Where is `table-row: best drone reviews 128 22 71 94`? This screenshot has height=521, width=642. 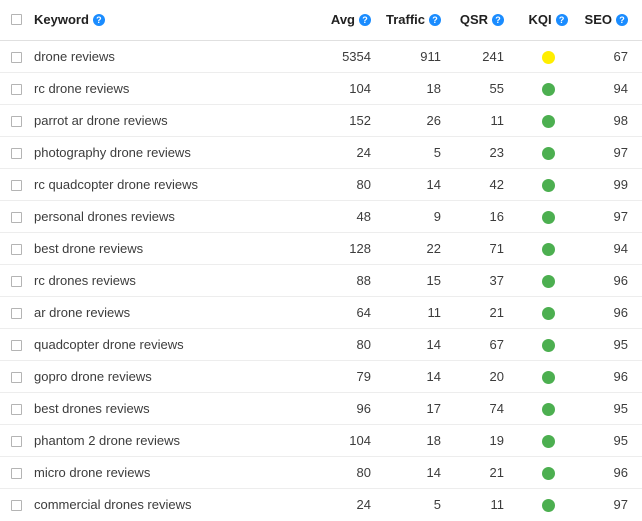 table-row: best drone reviews 128 22 71 94 is located at coordinates (321, 248).